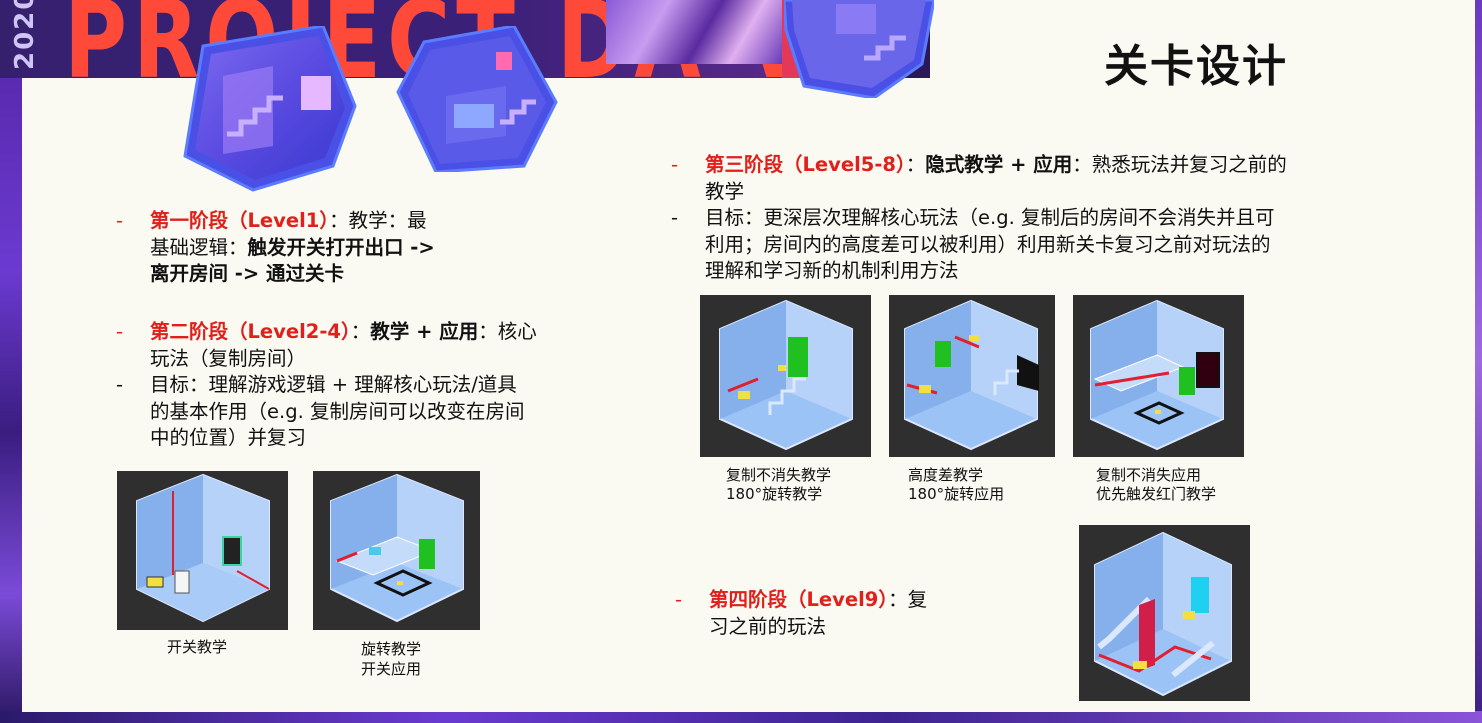 The image size is (1482, 723). I want to click on caption-red-door-teach: 优先触发红门教学, so click(1156, 494).